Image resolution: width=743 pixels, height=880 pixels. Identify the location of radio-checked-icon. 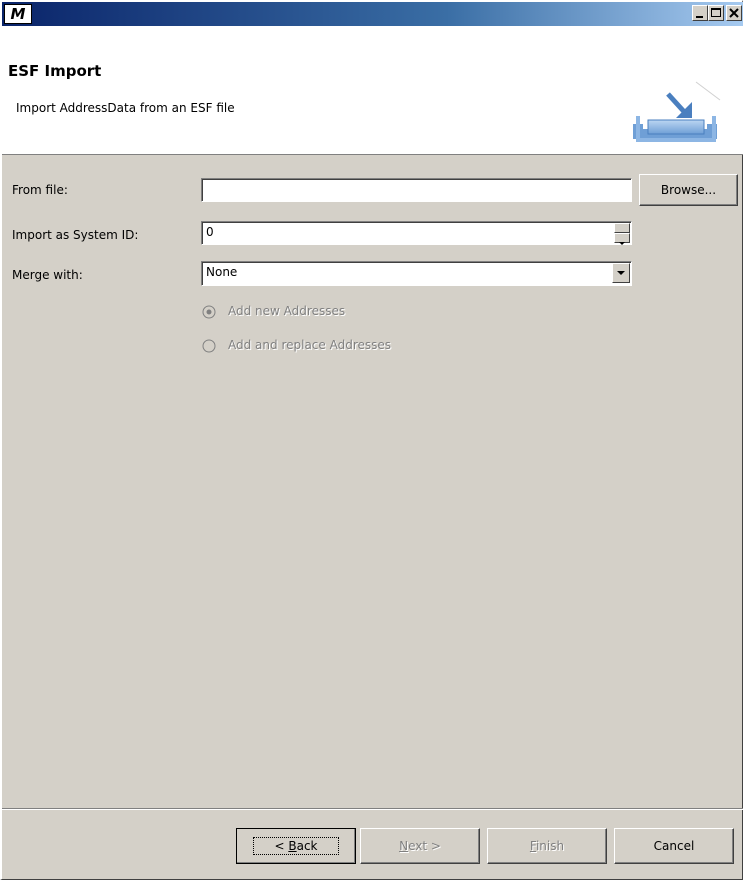
(209, 312).